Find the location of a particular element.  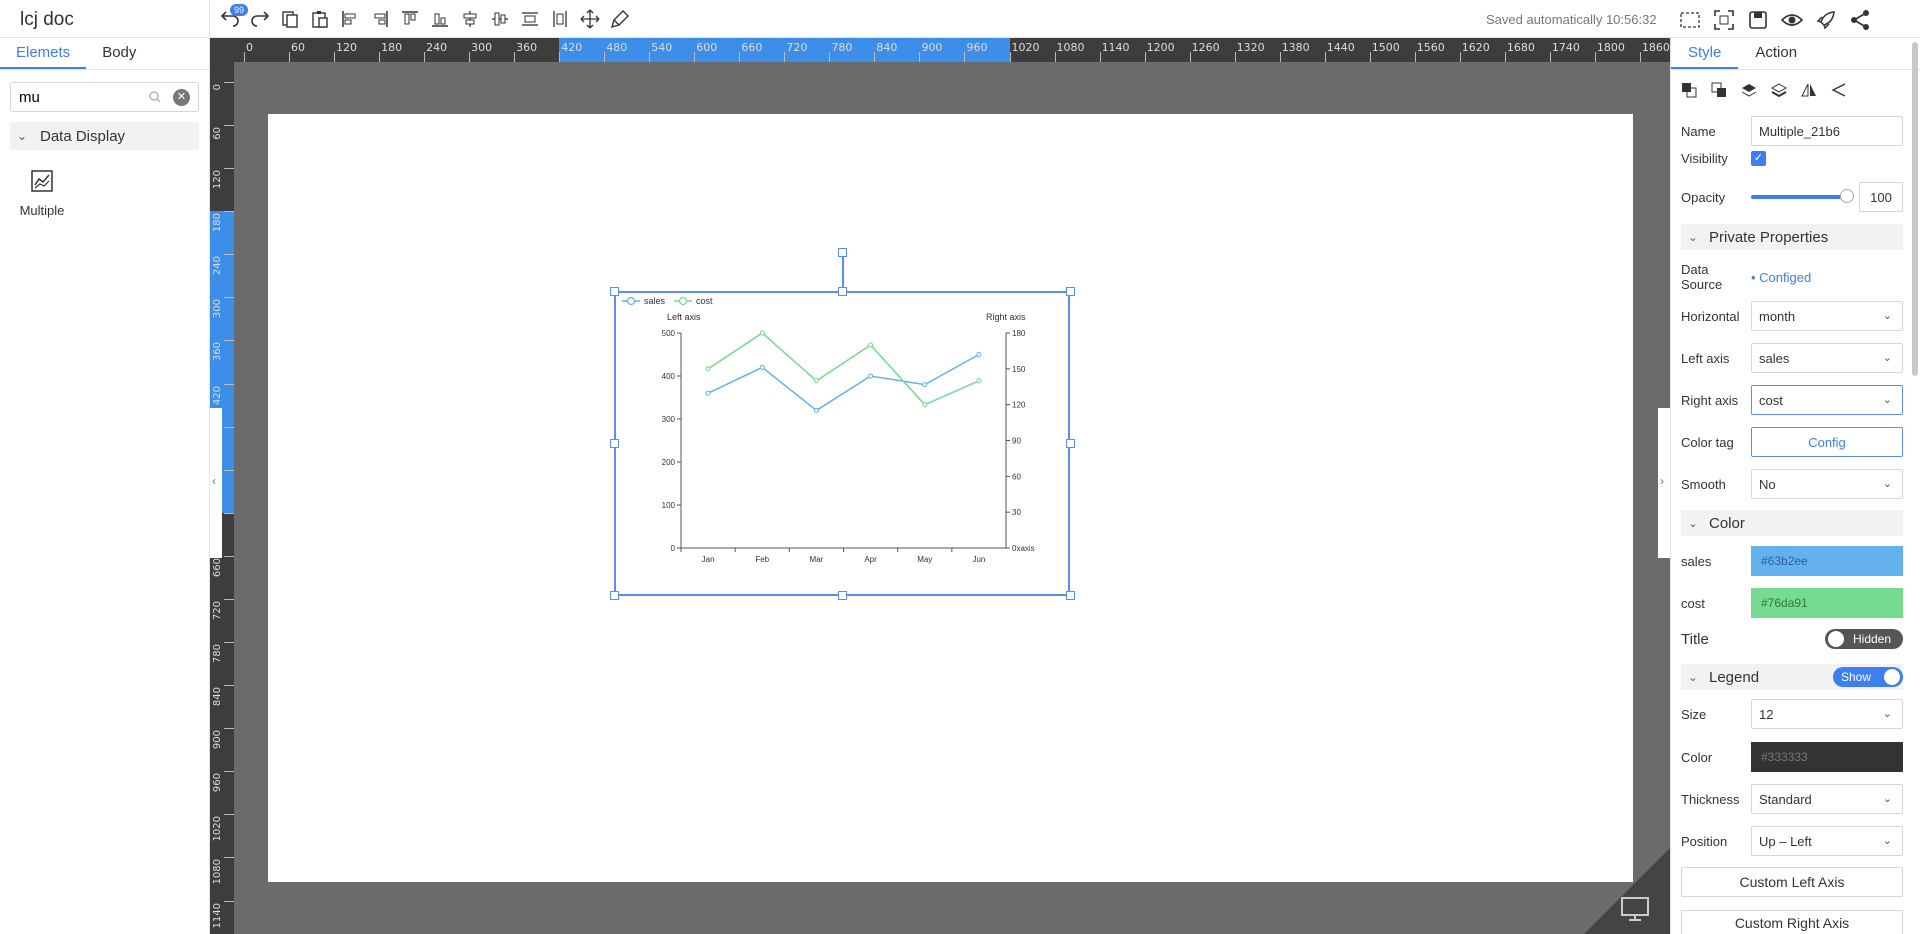

brush-button is located at coordinates (620, 19).